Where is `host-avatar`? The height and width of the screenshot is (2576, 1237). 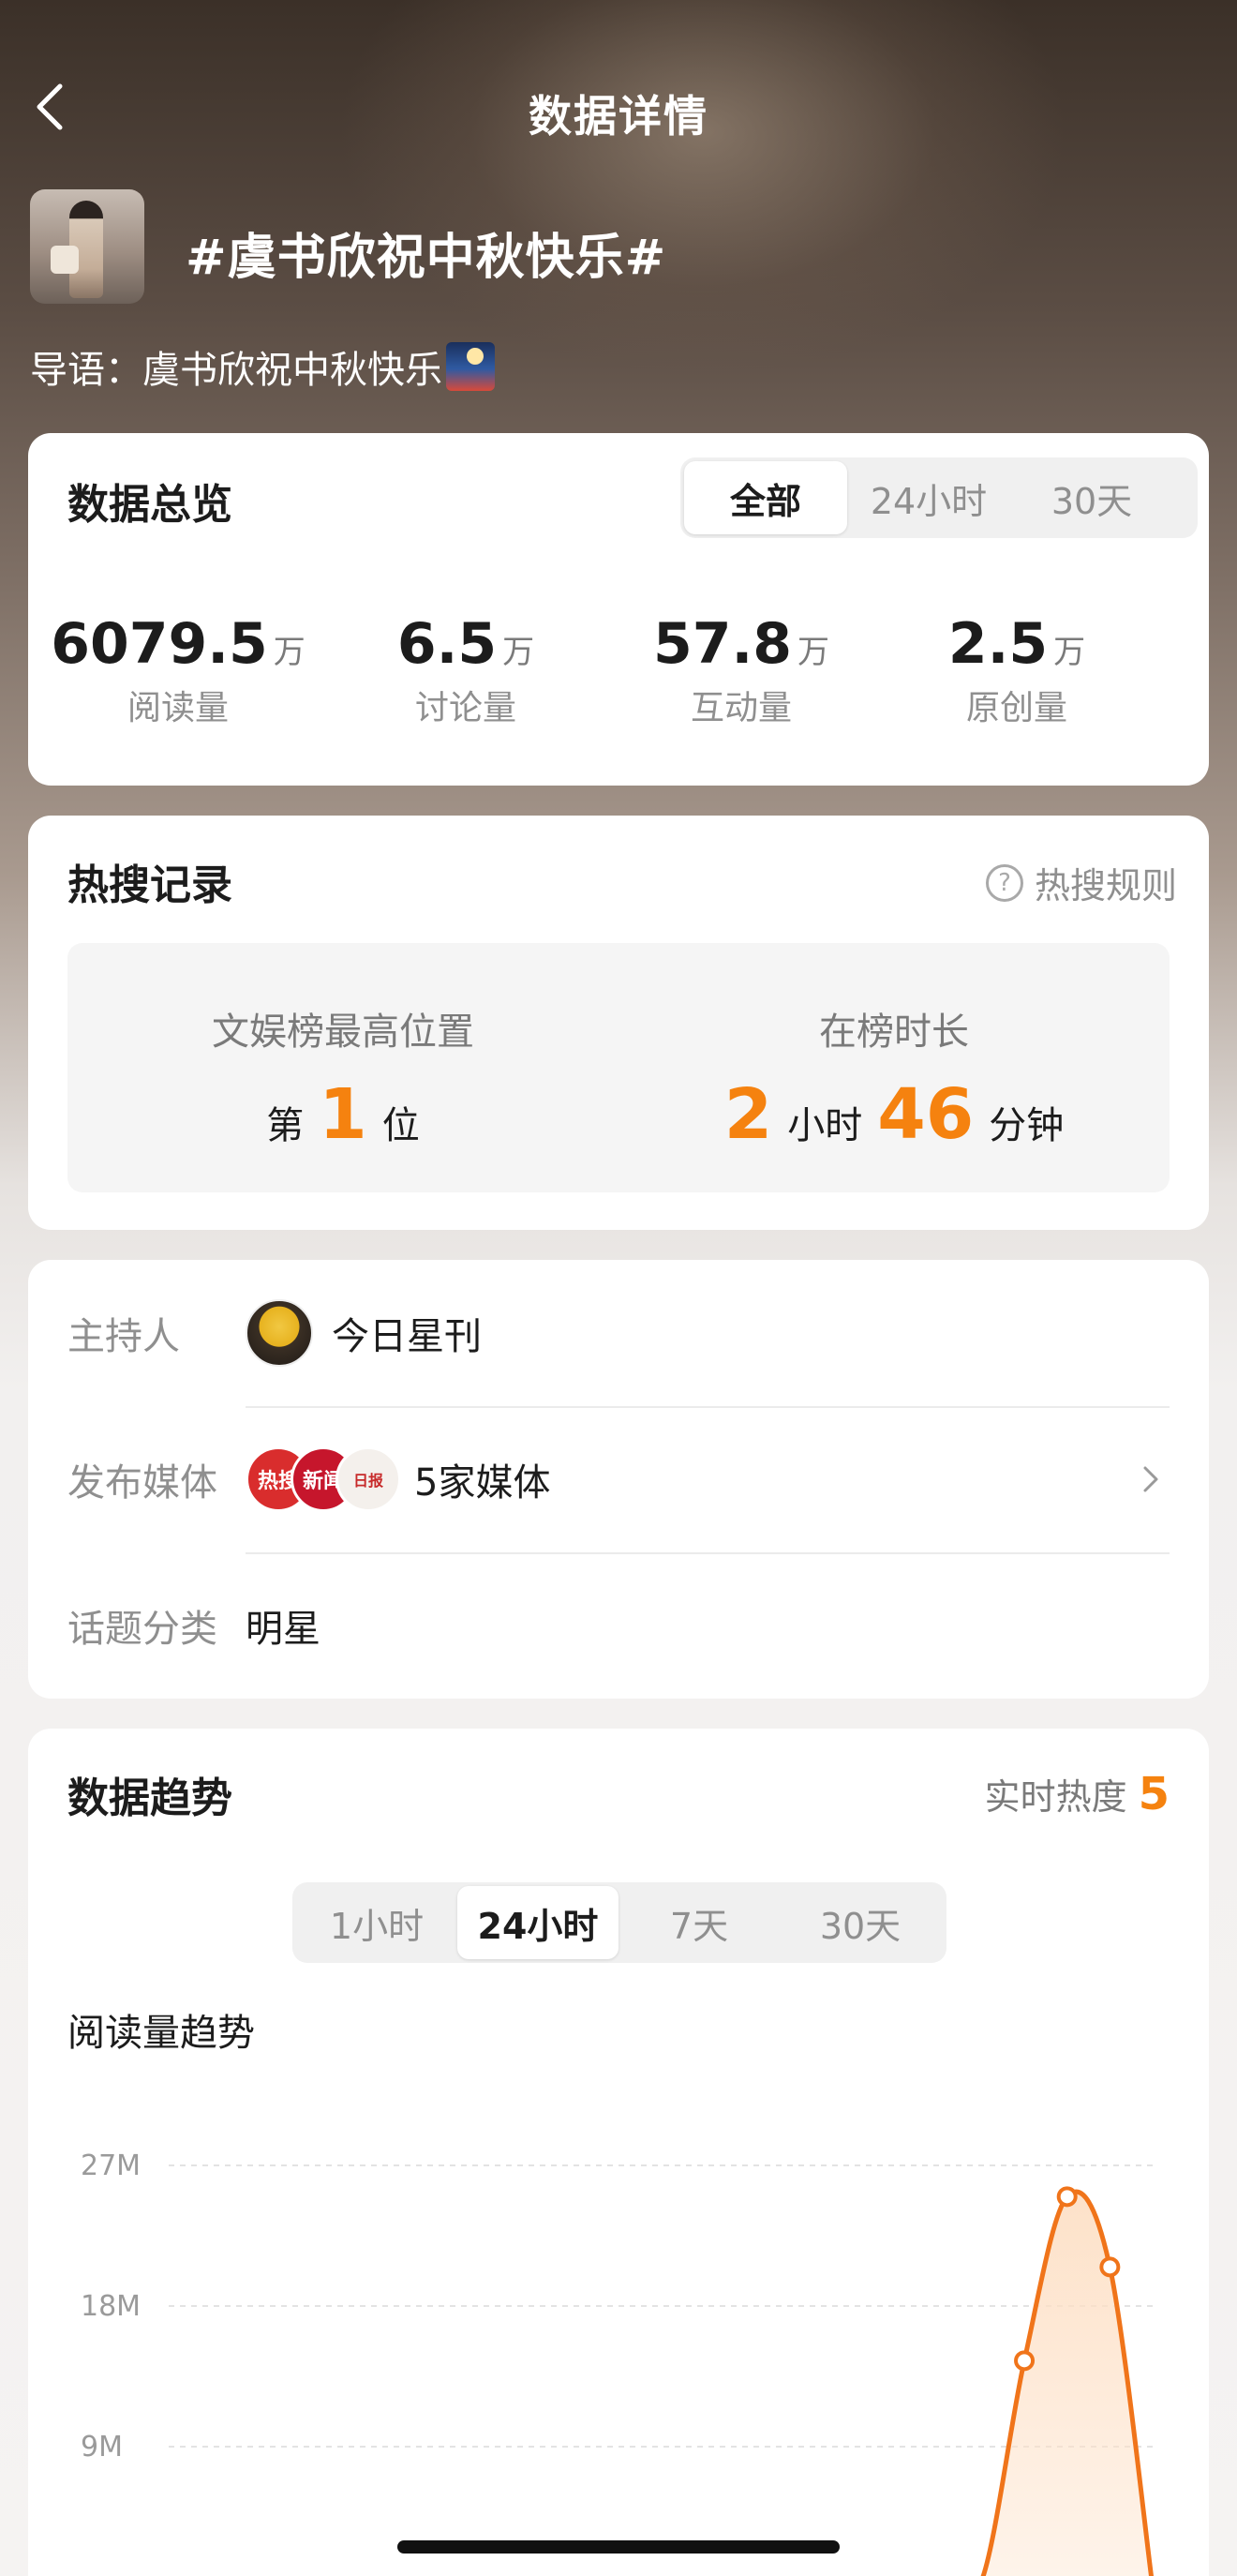 host-avatar is located at coordinates (280, 1333).